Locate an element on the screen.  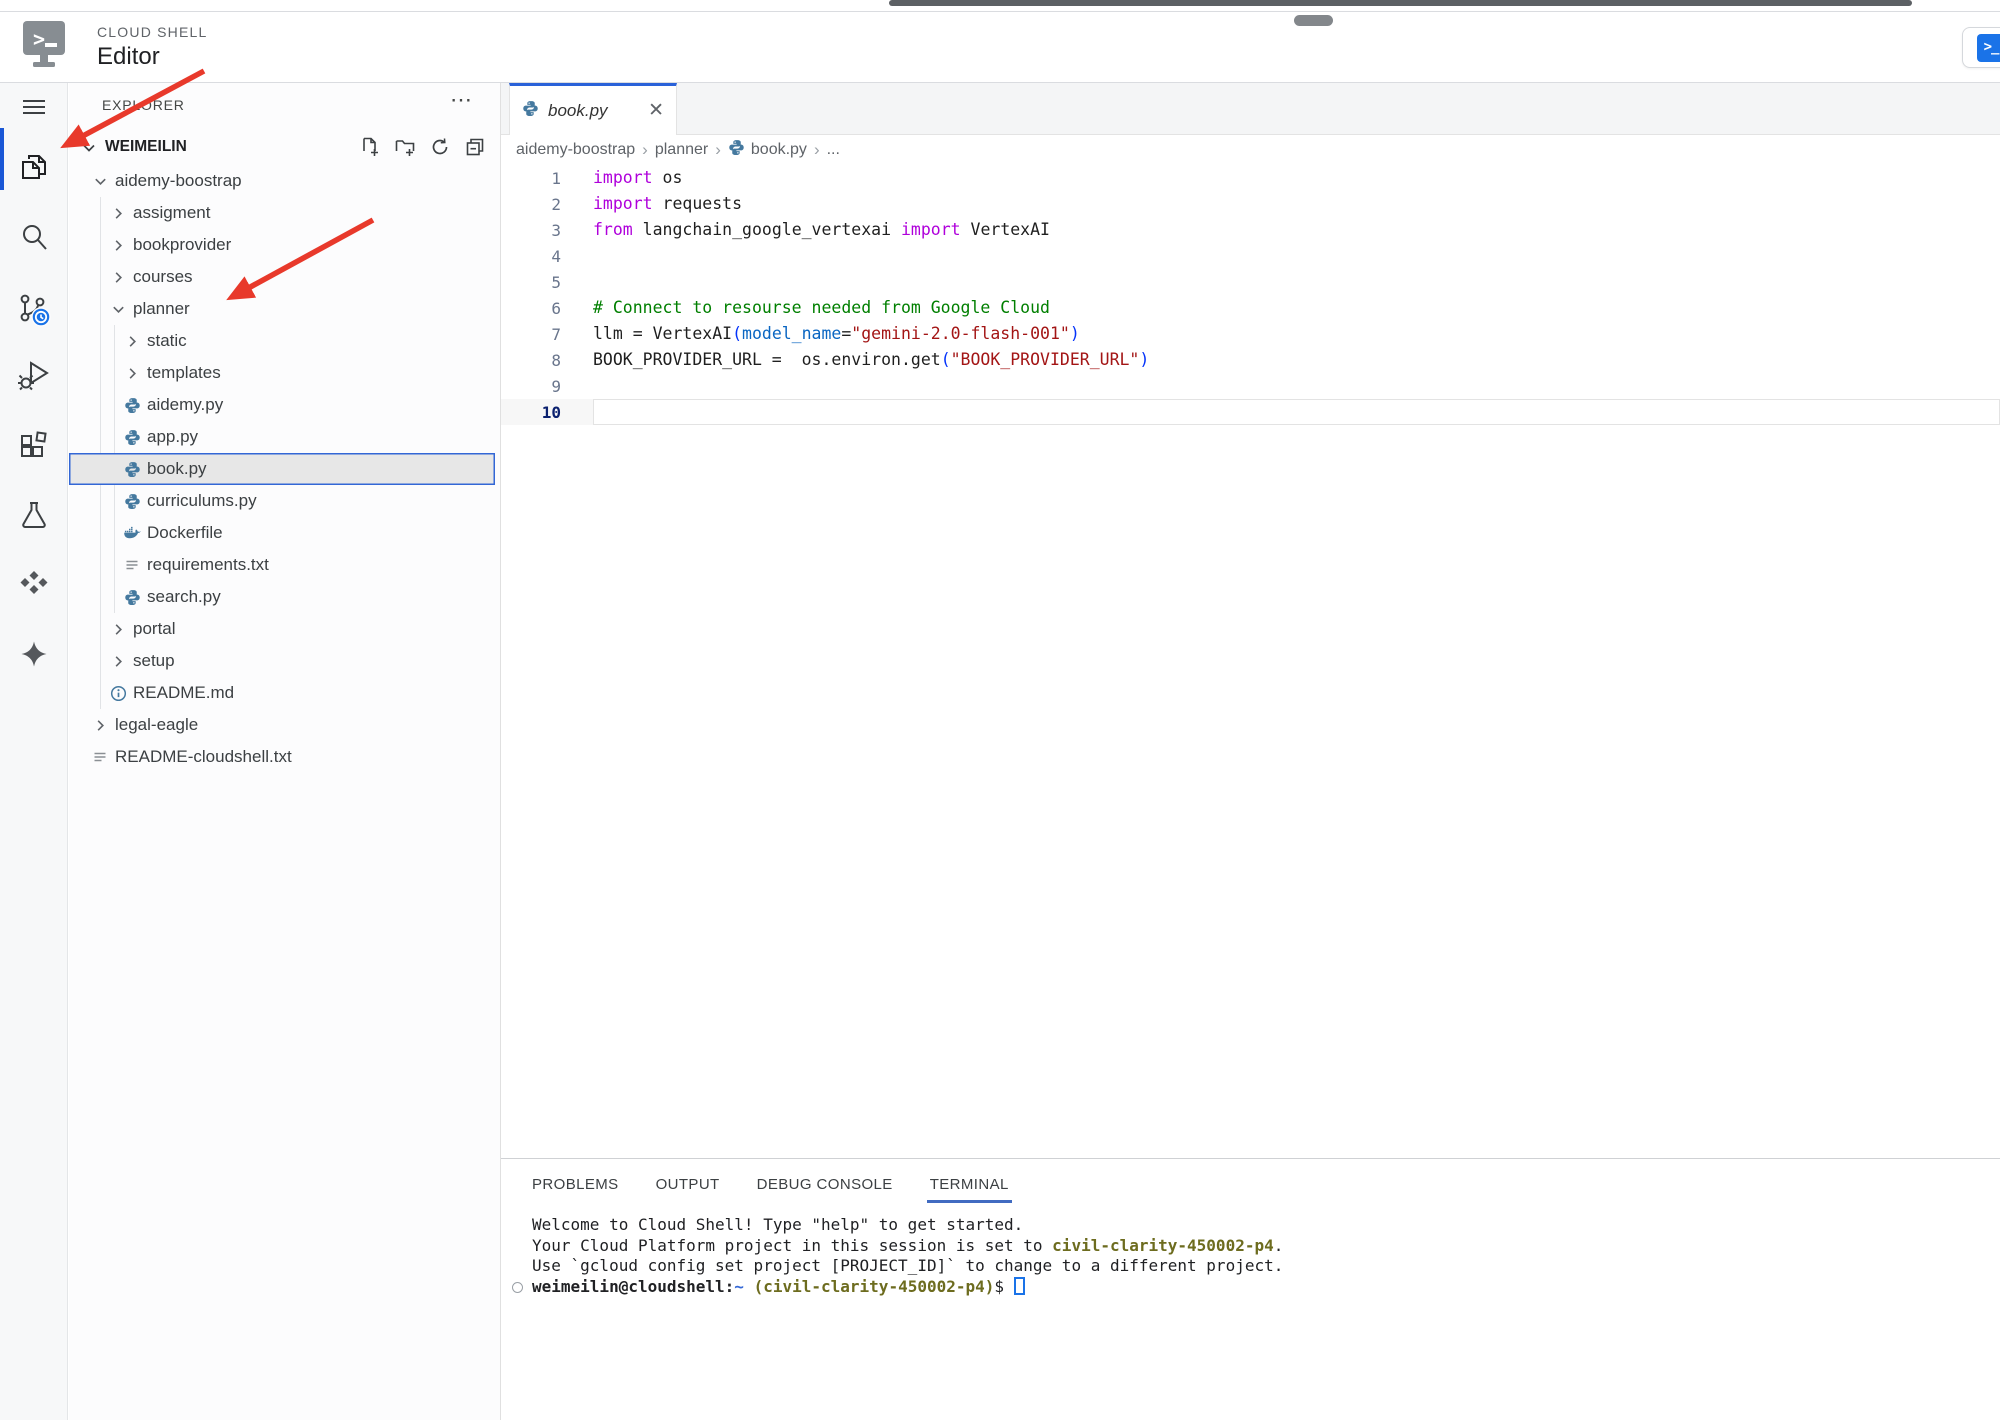
explorer-toolbar is located at coordinates (422, 149).